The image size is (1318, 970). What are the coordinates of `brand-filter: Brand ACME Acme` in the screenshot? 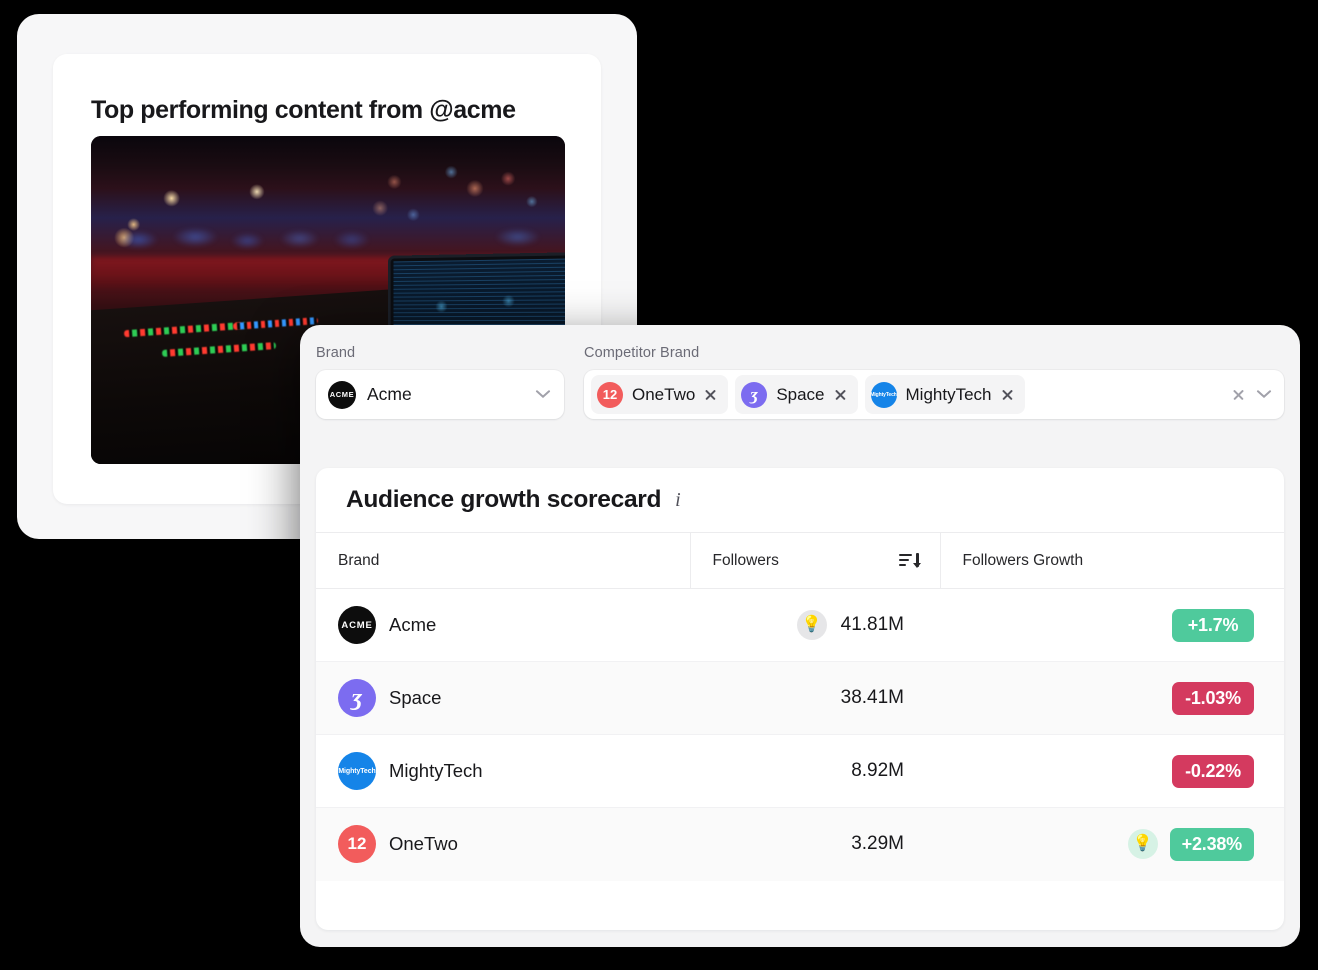 It's located at (440, 382).